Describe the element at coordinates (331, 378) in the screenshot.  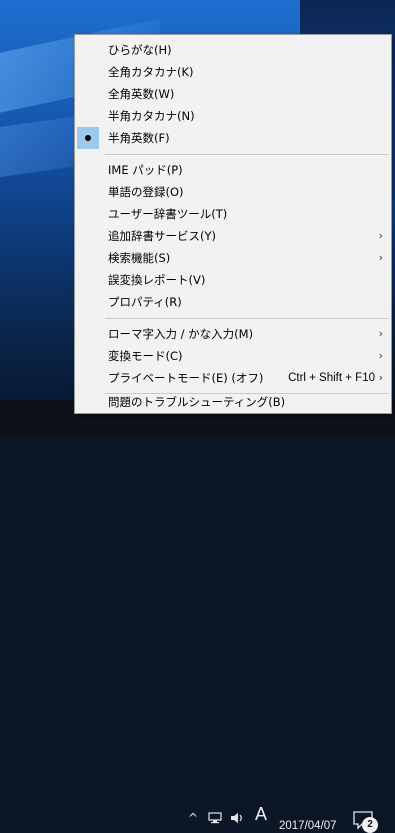
I see `menu-item-shortcut: Ctrl + Shift + F10` at that location.